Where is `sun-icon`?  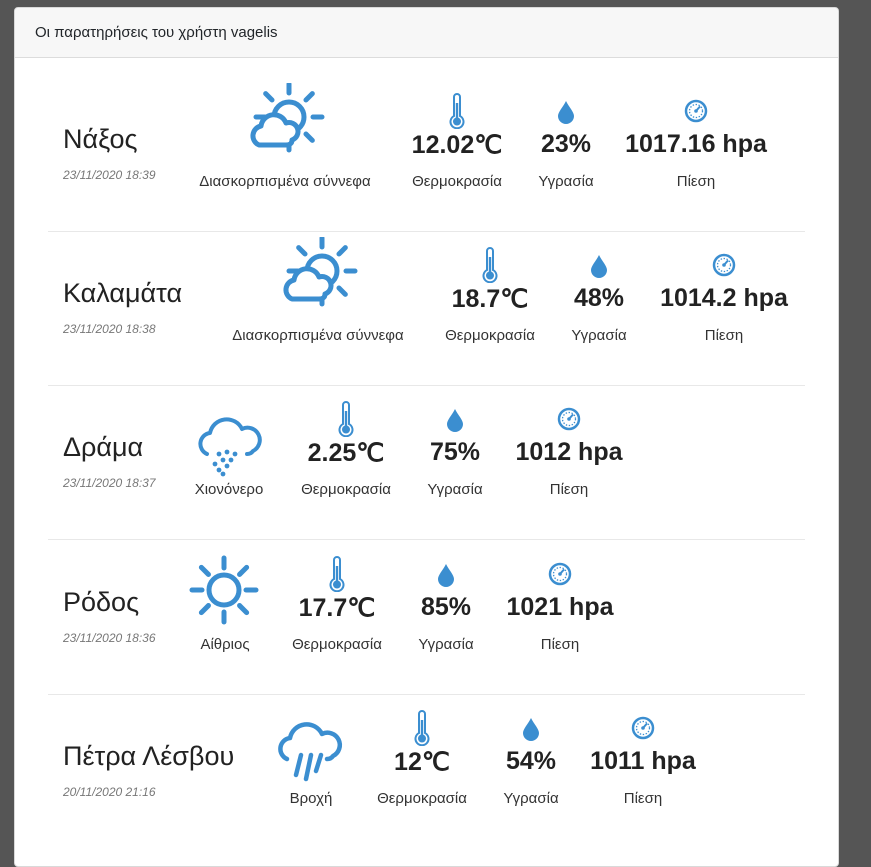 sun-icon is located at coordinates (224, 592).